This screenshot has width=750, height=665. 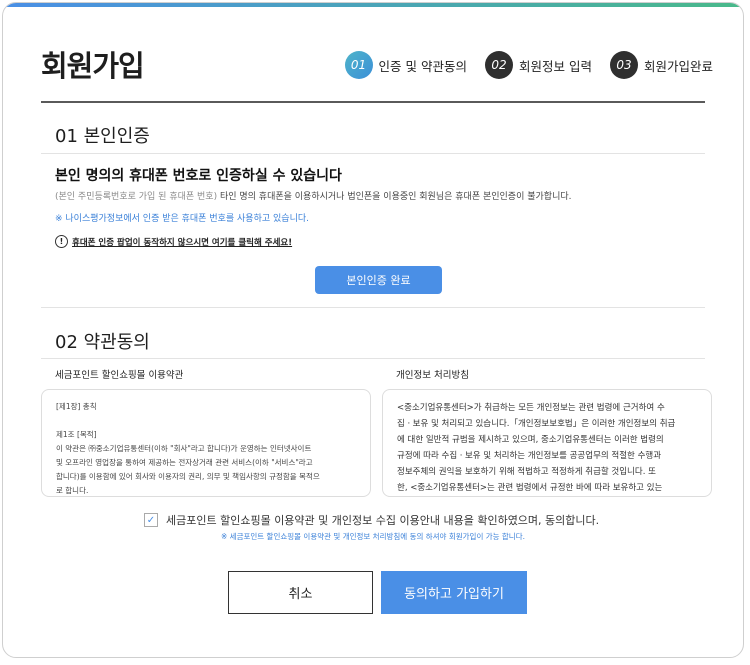 What do you see at coordinates (378, 280) in the screenshot?
I see `cert-complete-button: 본인인증 완료` at bounding box center [378, 280].